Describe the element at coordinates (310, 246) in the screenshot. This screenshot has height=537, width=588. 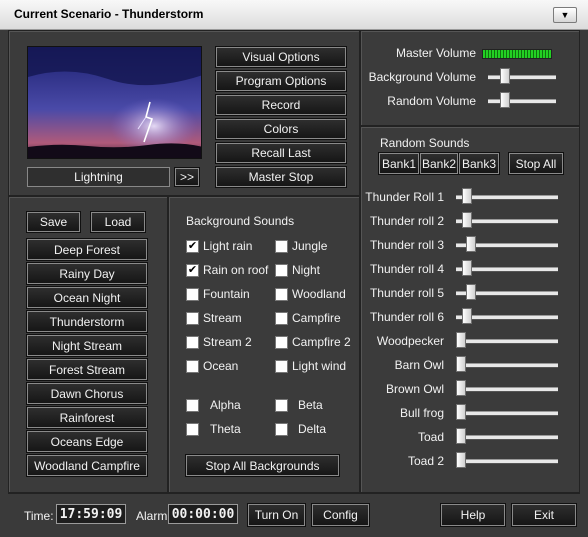
I see `background-sound-label: Jungle` at that location.